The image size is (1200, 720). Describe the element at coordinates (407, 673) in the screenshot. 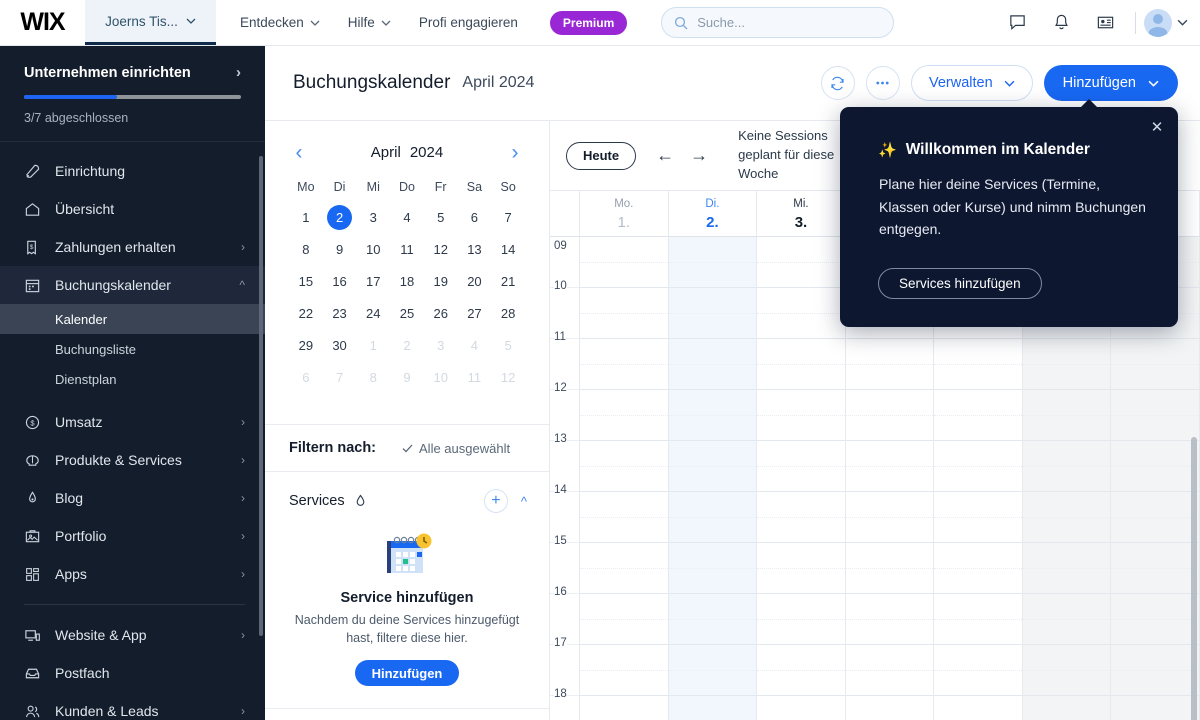

I see `services-empty-add-button: Hinzufügen` at that location.